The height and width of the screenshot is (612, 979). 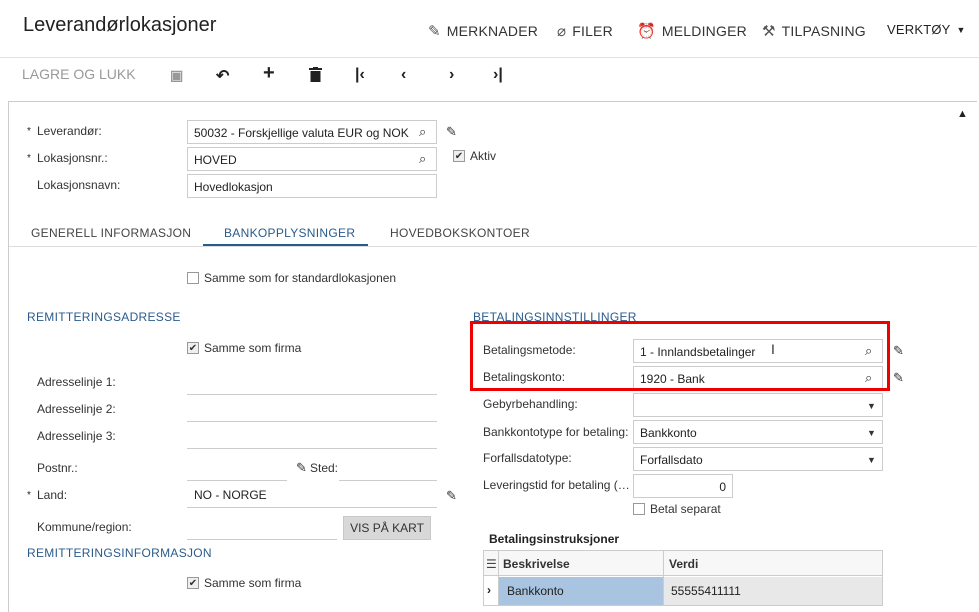 What do you see at coordinates (460, 233) in the screenshot?
I see `tab-gl-accounts: HOVEDBOKSKONTOER` at bounding box center [460, 233].